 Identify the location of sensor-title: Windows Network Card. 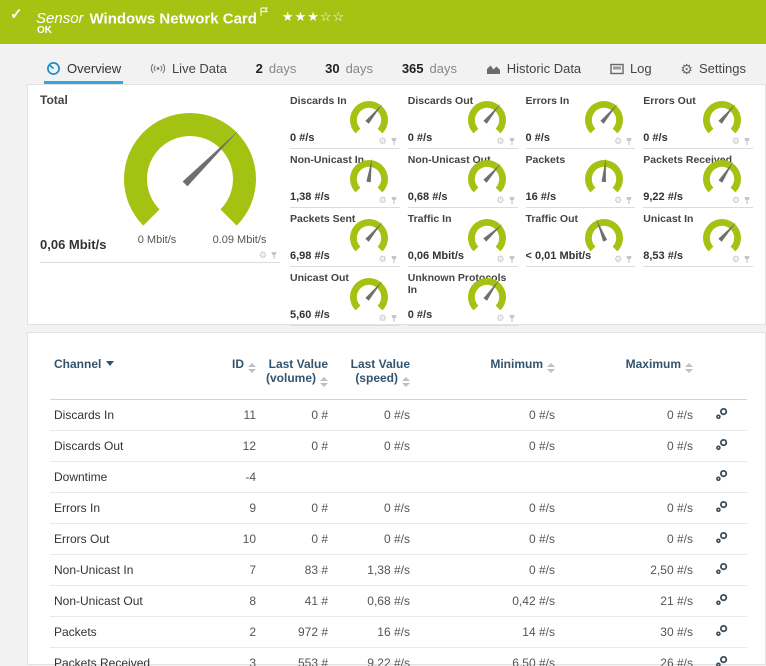
(173, 19).